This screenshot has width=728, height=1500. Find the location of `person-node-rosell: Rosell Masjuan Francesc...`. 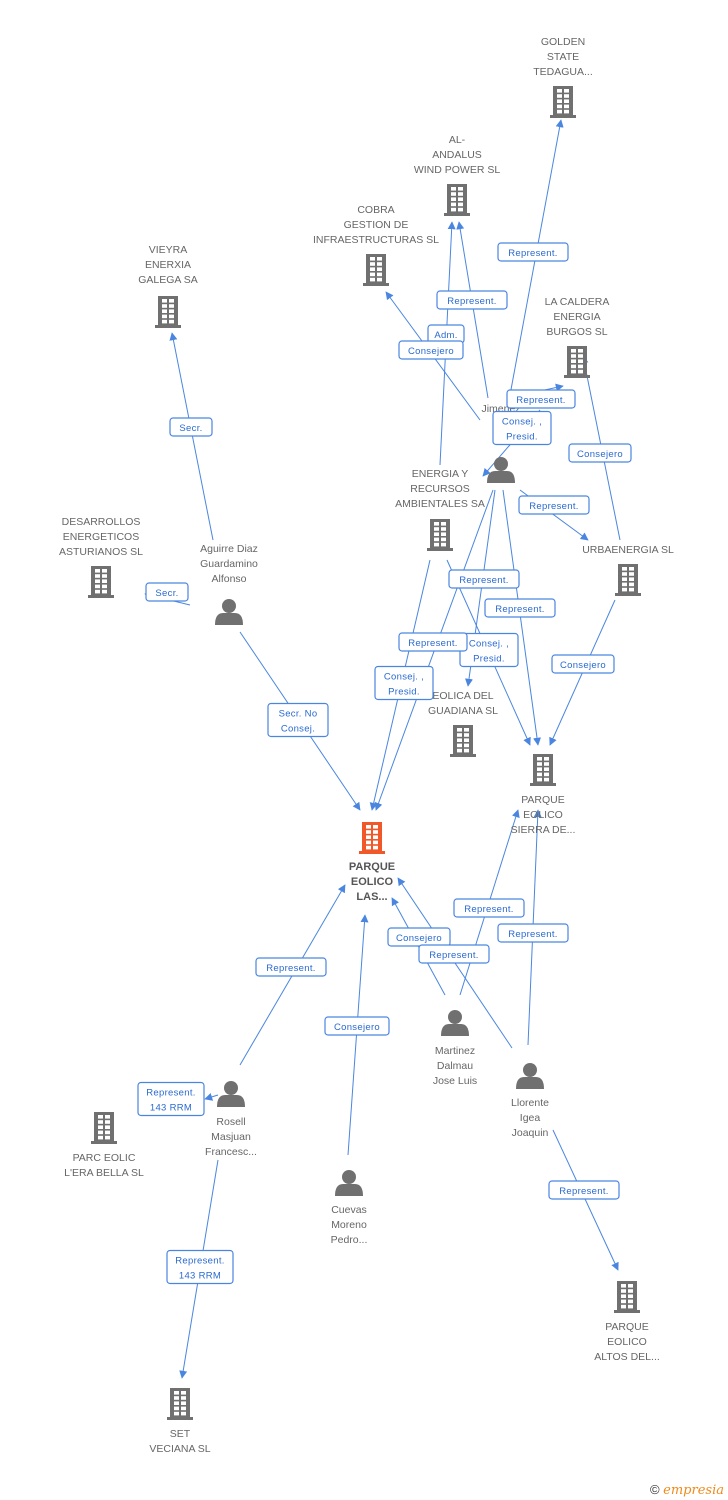

person-node-rosell: Rosell Masjuan Francesc... is located at coordinates (231, 1119).